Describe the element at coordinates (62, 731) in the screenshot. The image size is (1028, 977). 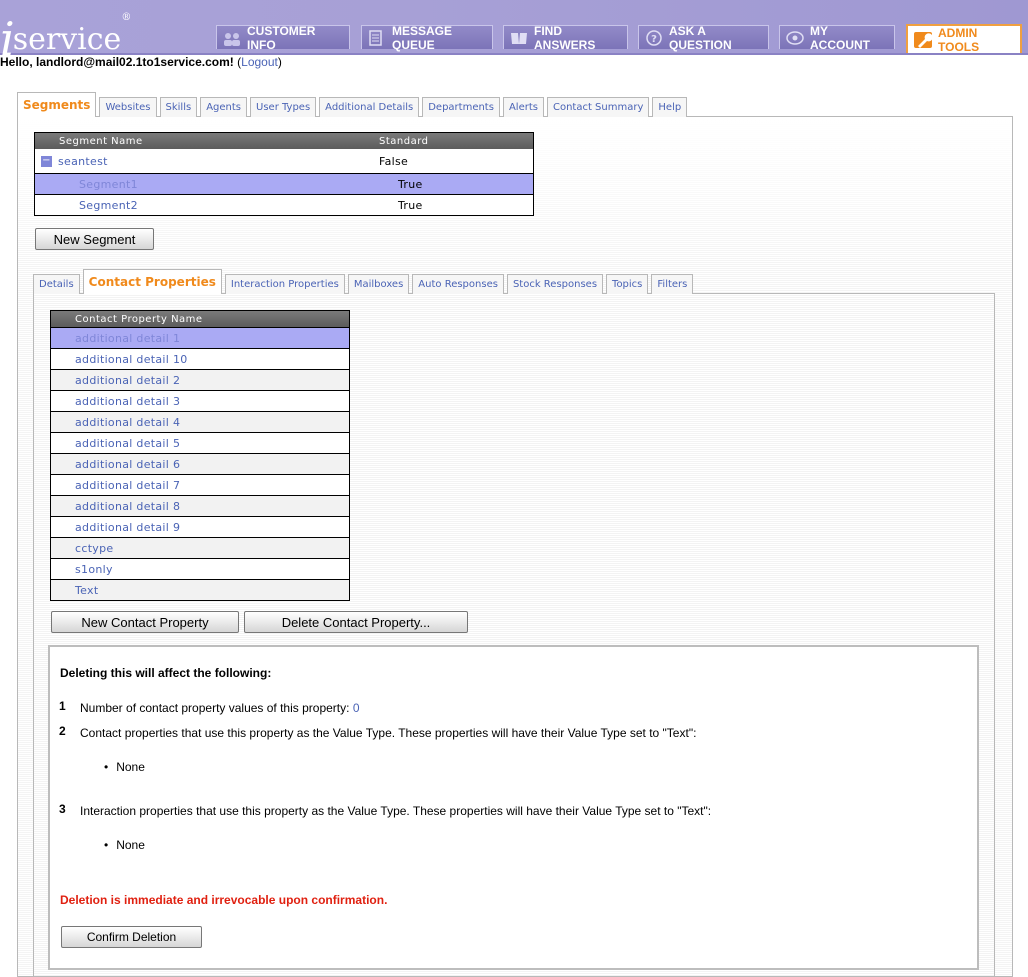
I see `item-number: 2` at that location.